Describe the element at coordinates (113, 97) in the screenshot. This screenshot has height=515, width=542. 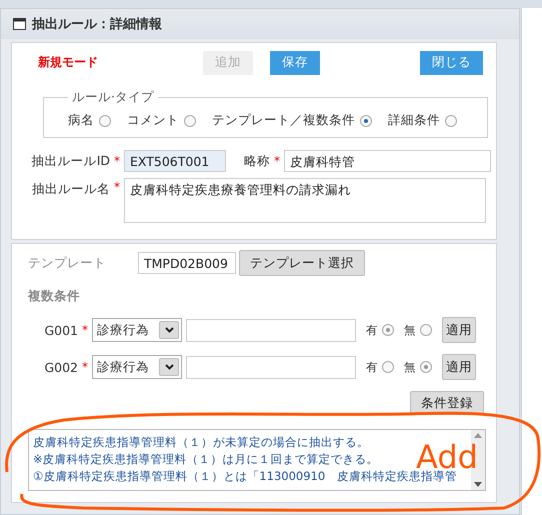
I see `fieldset-legend: ルール·タイプ` at that location.